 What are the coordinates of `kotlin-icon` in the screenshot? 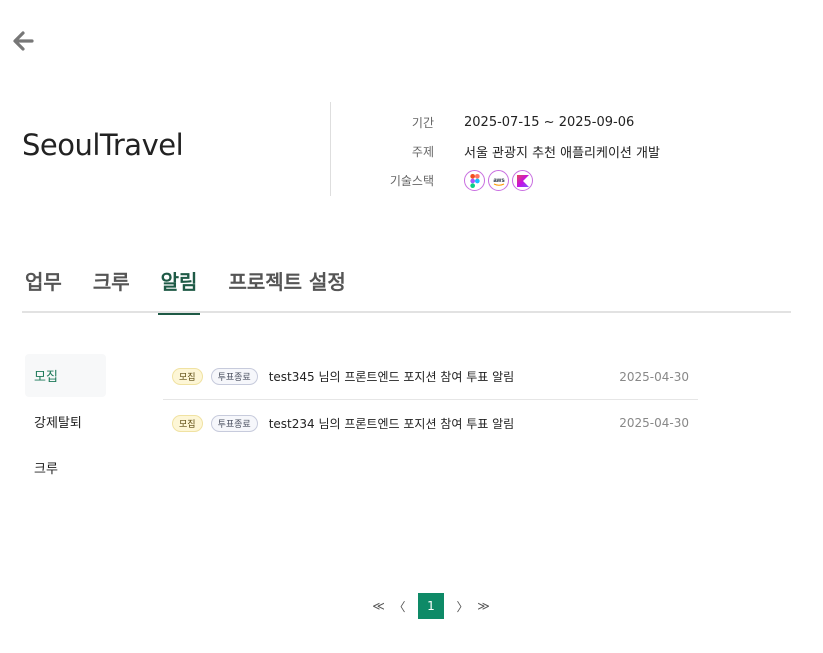 It's located at (522, 180).